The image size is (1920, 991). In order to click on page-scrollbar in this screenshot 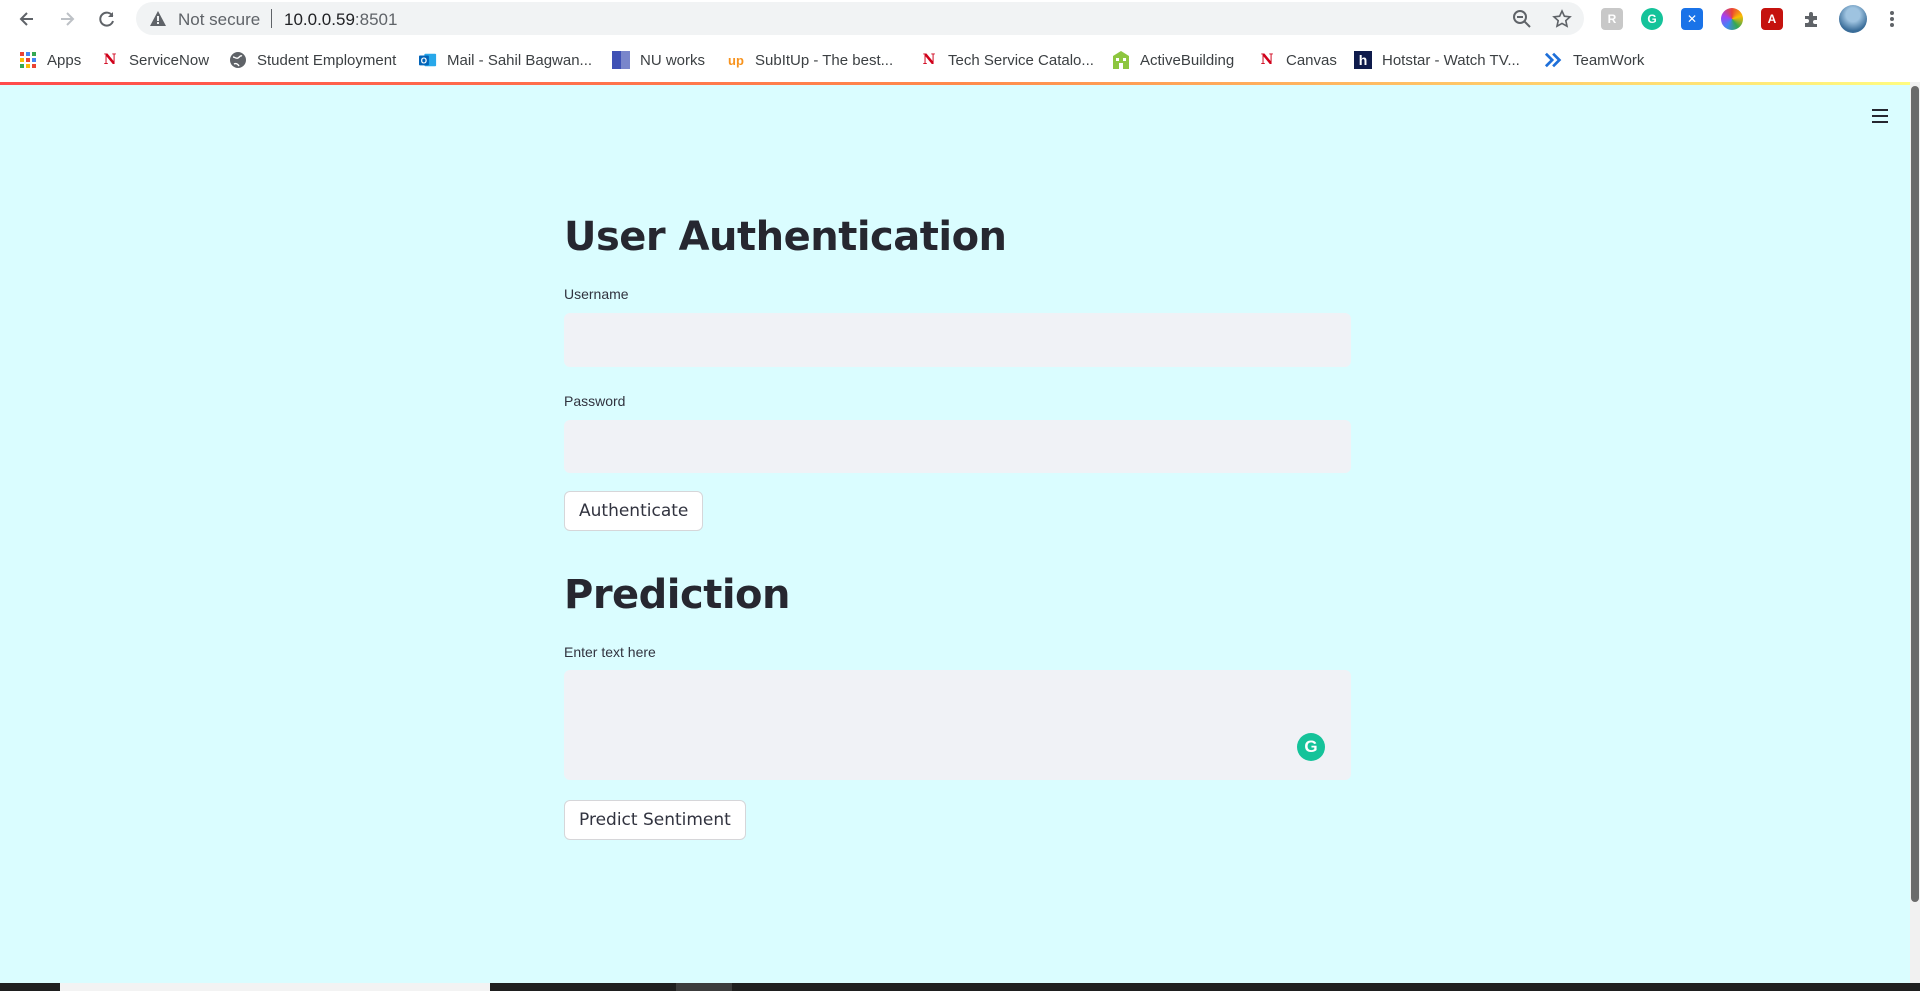, I will do `click(1915, 532)`.